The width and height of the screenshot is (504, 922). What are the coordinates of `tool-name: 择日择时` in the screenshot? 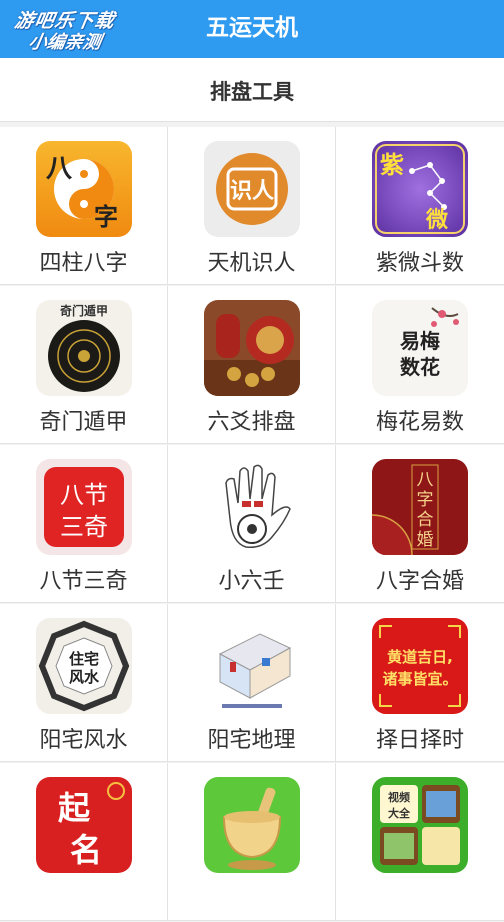 It's located at (419, 740).